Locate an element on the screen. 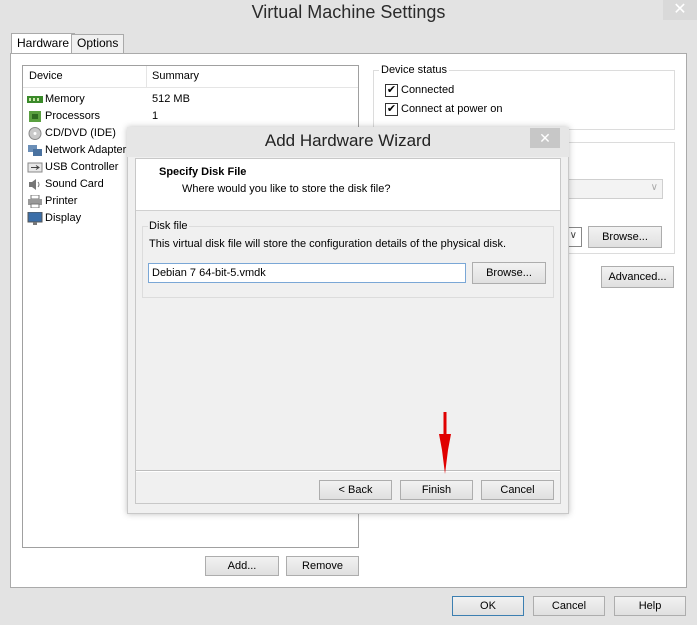 Image resolution: width=697 pixels, height=625 pixels. display-icon is located at coordinates (35, 218).